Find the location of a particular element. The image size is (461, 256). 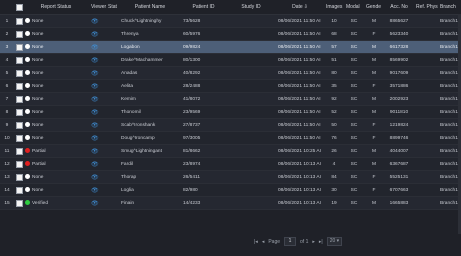

header-stat: Stat is located at coordinates (112, 7).